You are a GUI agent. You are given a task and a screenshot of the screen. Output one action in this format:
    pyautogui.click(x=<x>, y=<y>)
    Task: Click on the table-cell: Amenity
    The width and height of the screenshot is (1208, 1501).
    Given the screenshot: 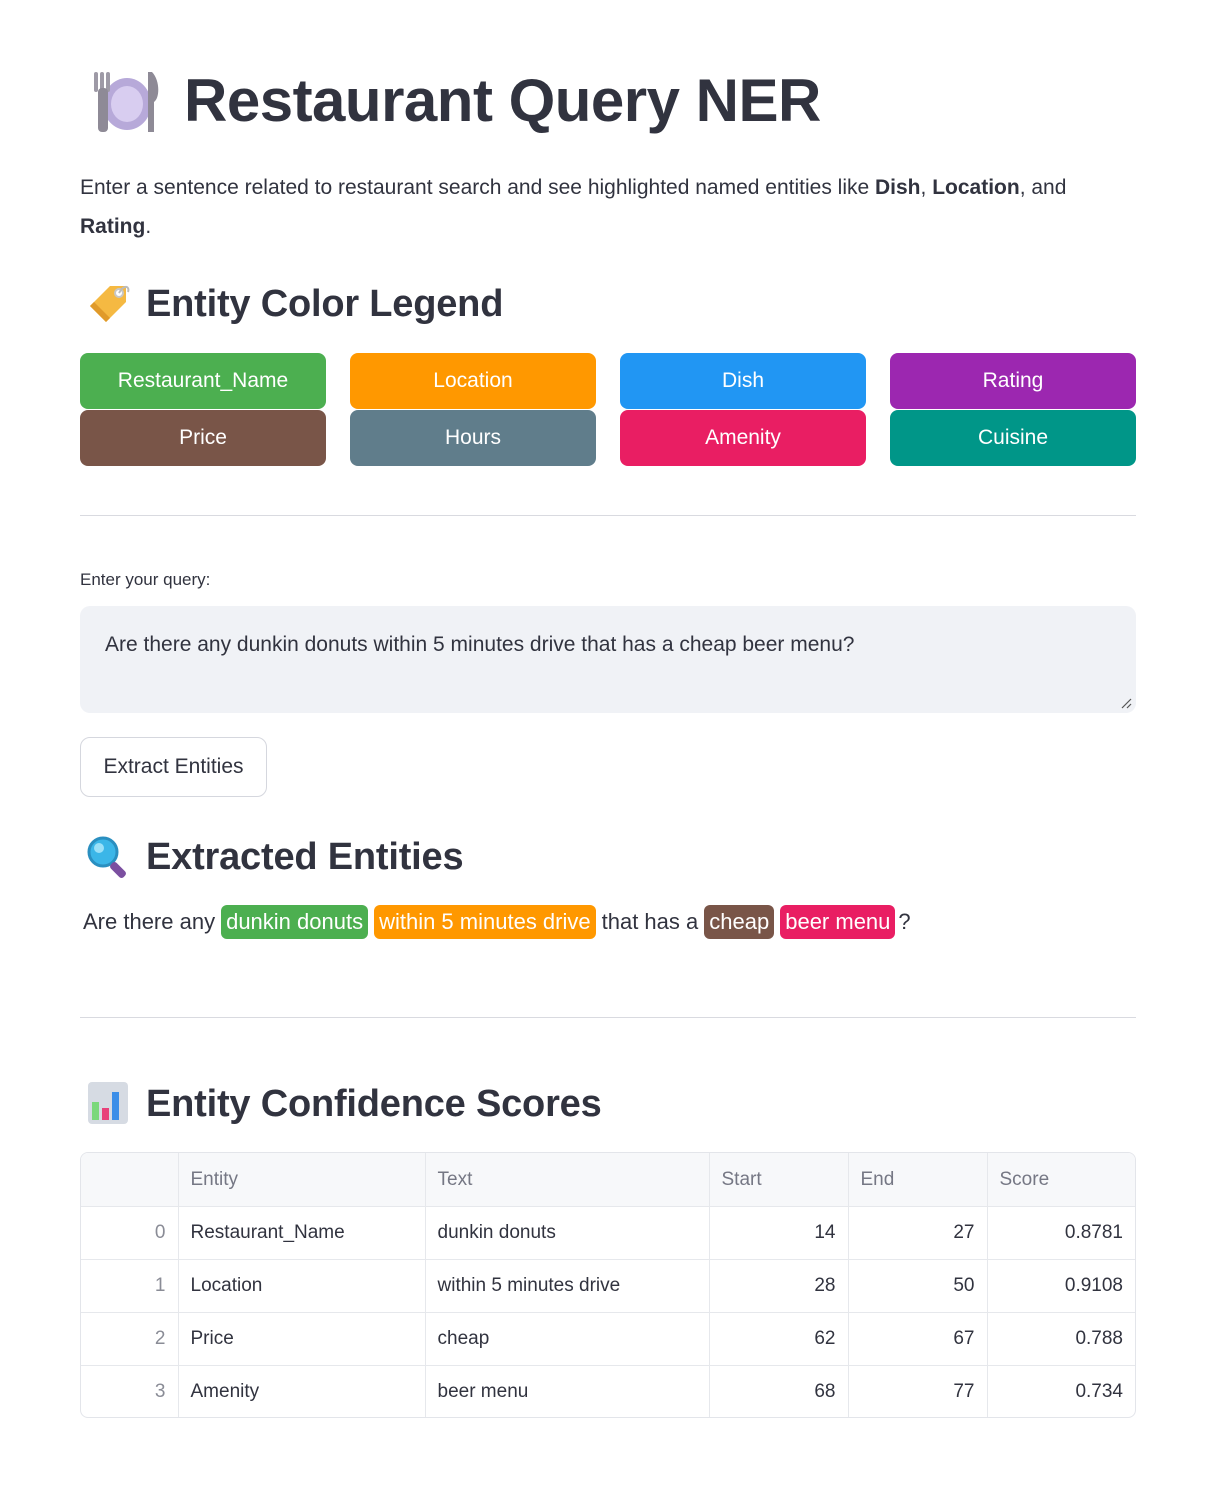 What is the action you would take?
    pyautogui.click(x=302, y=1391)
    